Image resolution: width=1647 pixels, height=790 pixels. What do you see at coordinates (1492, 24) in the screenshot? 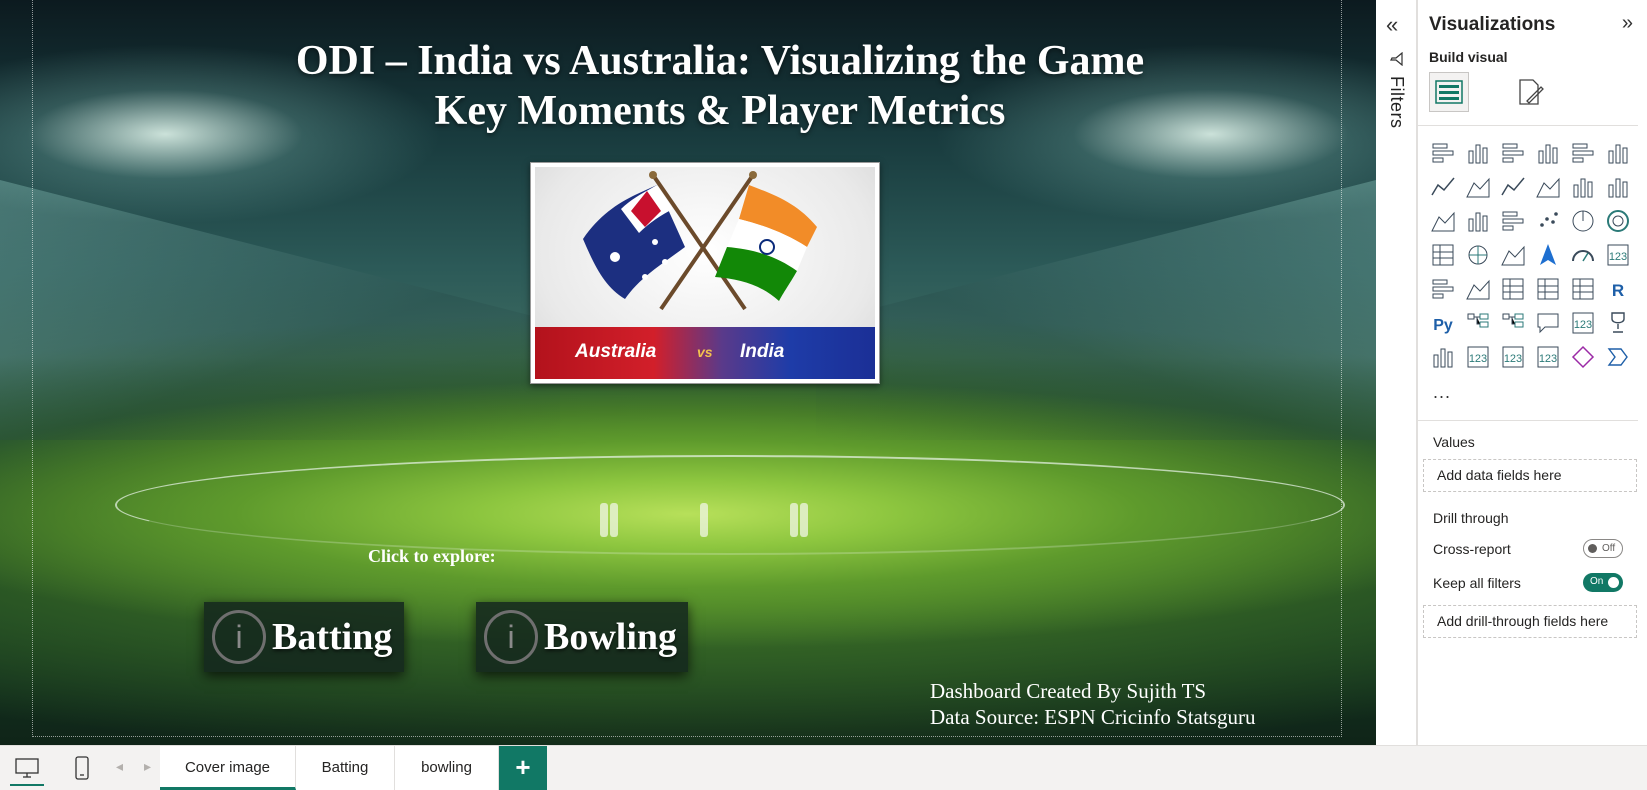
I see `visualizations-title: Visualizations` at bounding box center [1492, 24].